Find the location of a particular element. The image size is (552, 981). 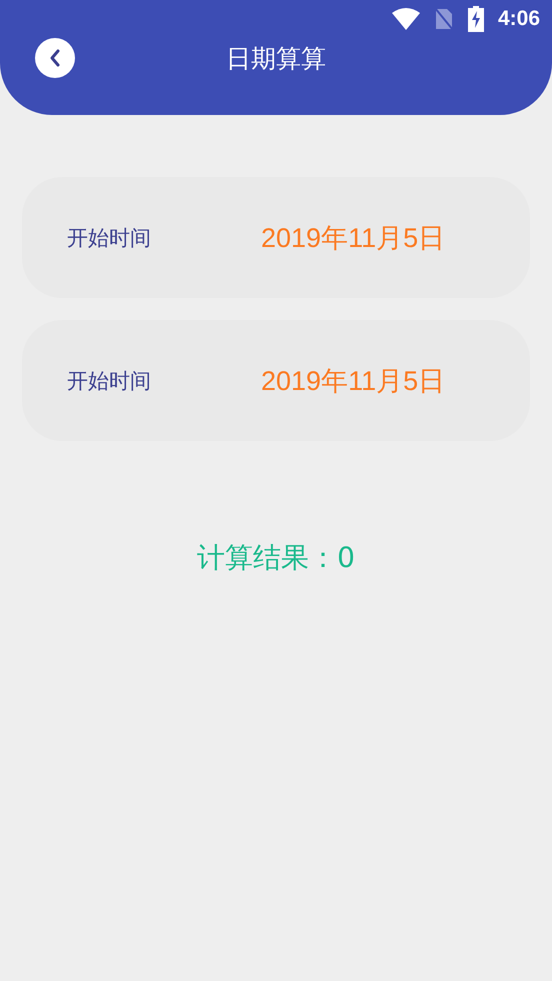

back-button is located at coordinates (55, 58).